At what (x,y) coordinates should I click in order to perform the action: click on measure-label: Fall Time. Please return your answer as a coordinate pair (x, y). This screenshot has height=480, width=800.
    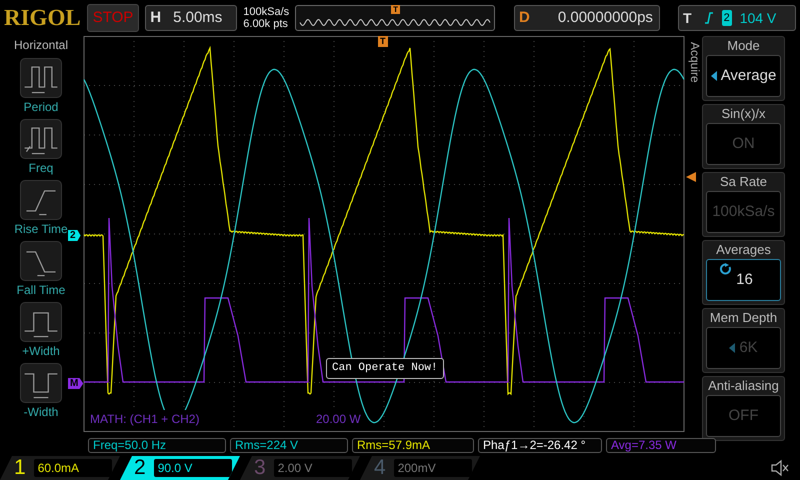
    Looking at the image, I should click on (41, 290).